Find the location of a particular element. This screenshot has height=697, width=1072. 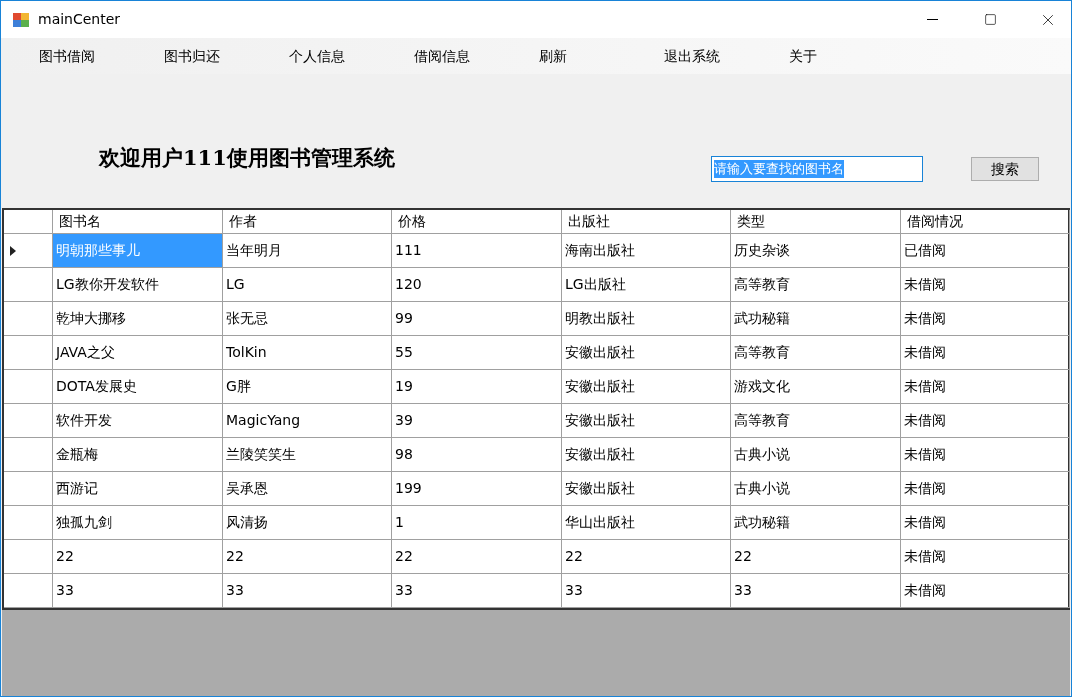

table-cell: LG教你开发软件 is located at coordinates (138, 285).